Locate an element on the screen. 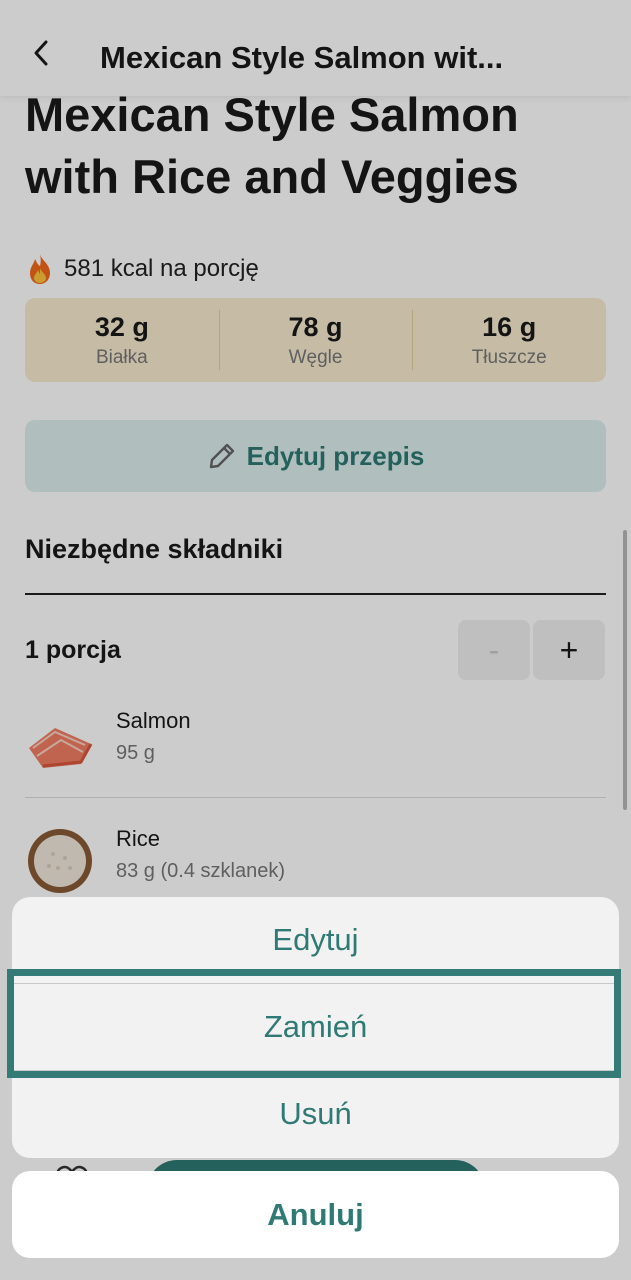  action-replace: Zamień is located at coordinates (315, 1027).